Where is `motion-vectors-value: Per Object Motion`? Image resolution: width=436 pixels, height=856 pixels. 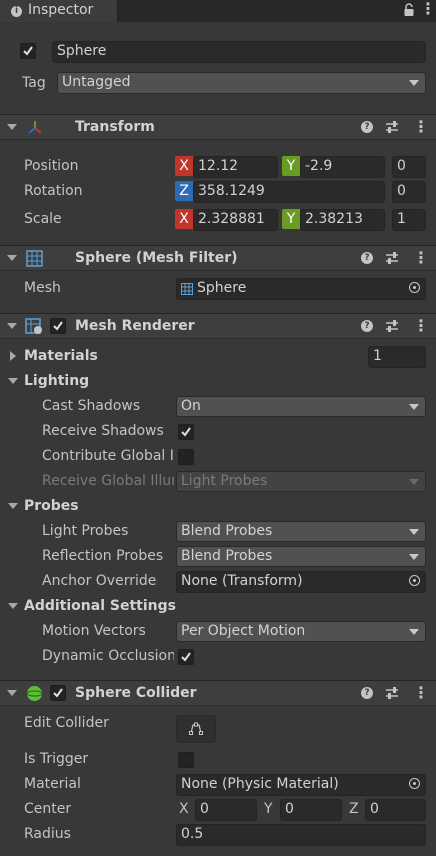 motion-vectors-value: Per Object Motion is located at coordinates (243, 631).